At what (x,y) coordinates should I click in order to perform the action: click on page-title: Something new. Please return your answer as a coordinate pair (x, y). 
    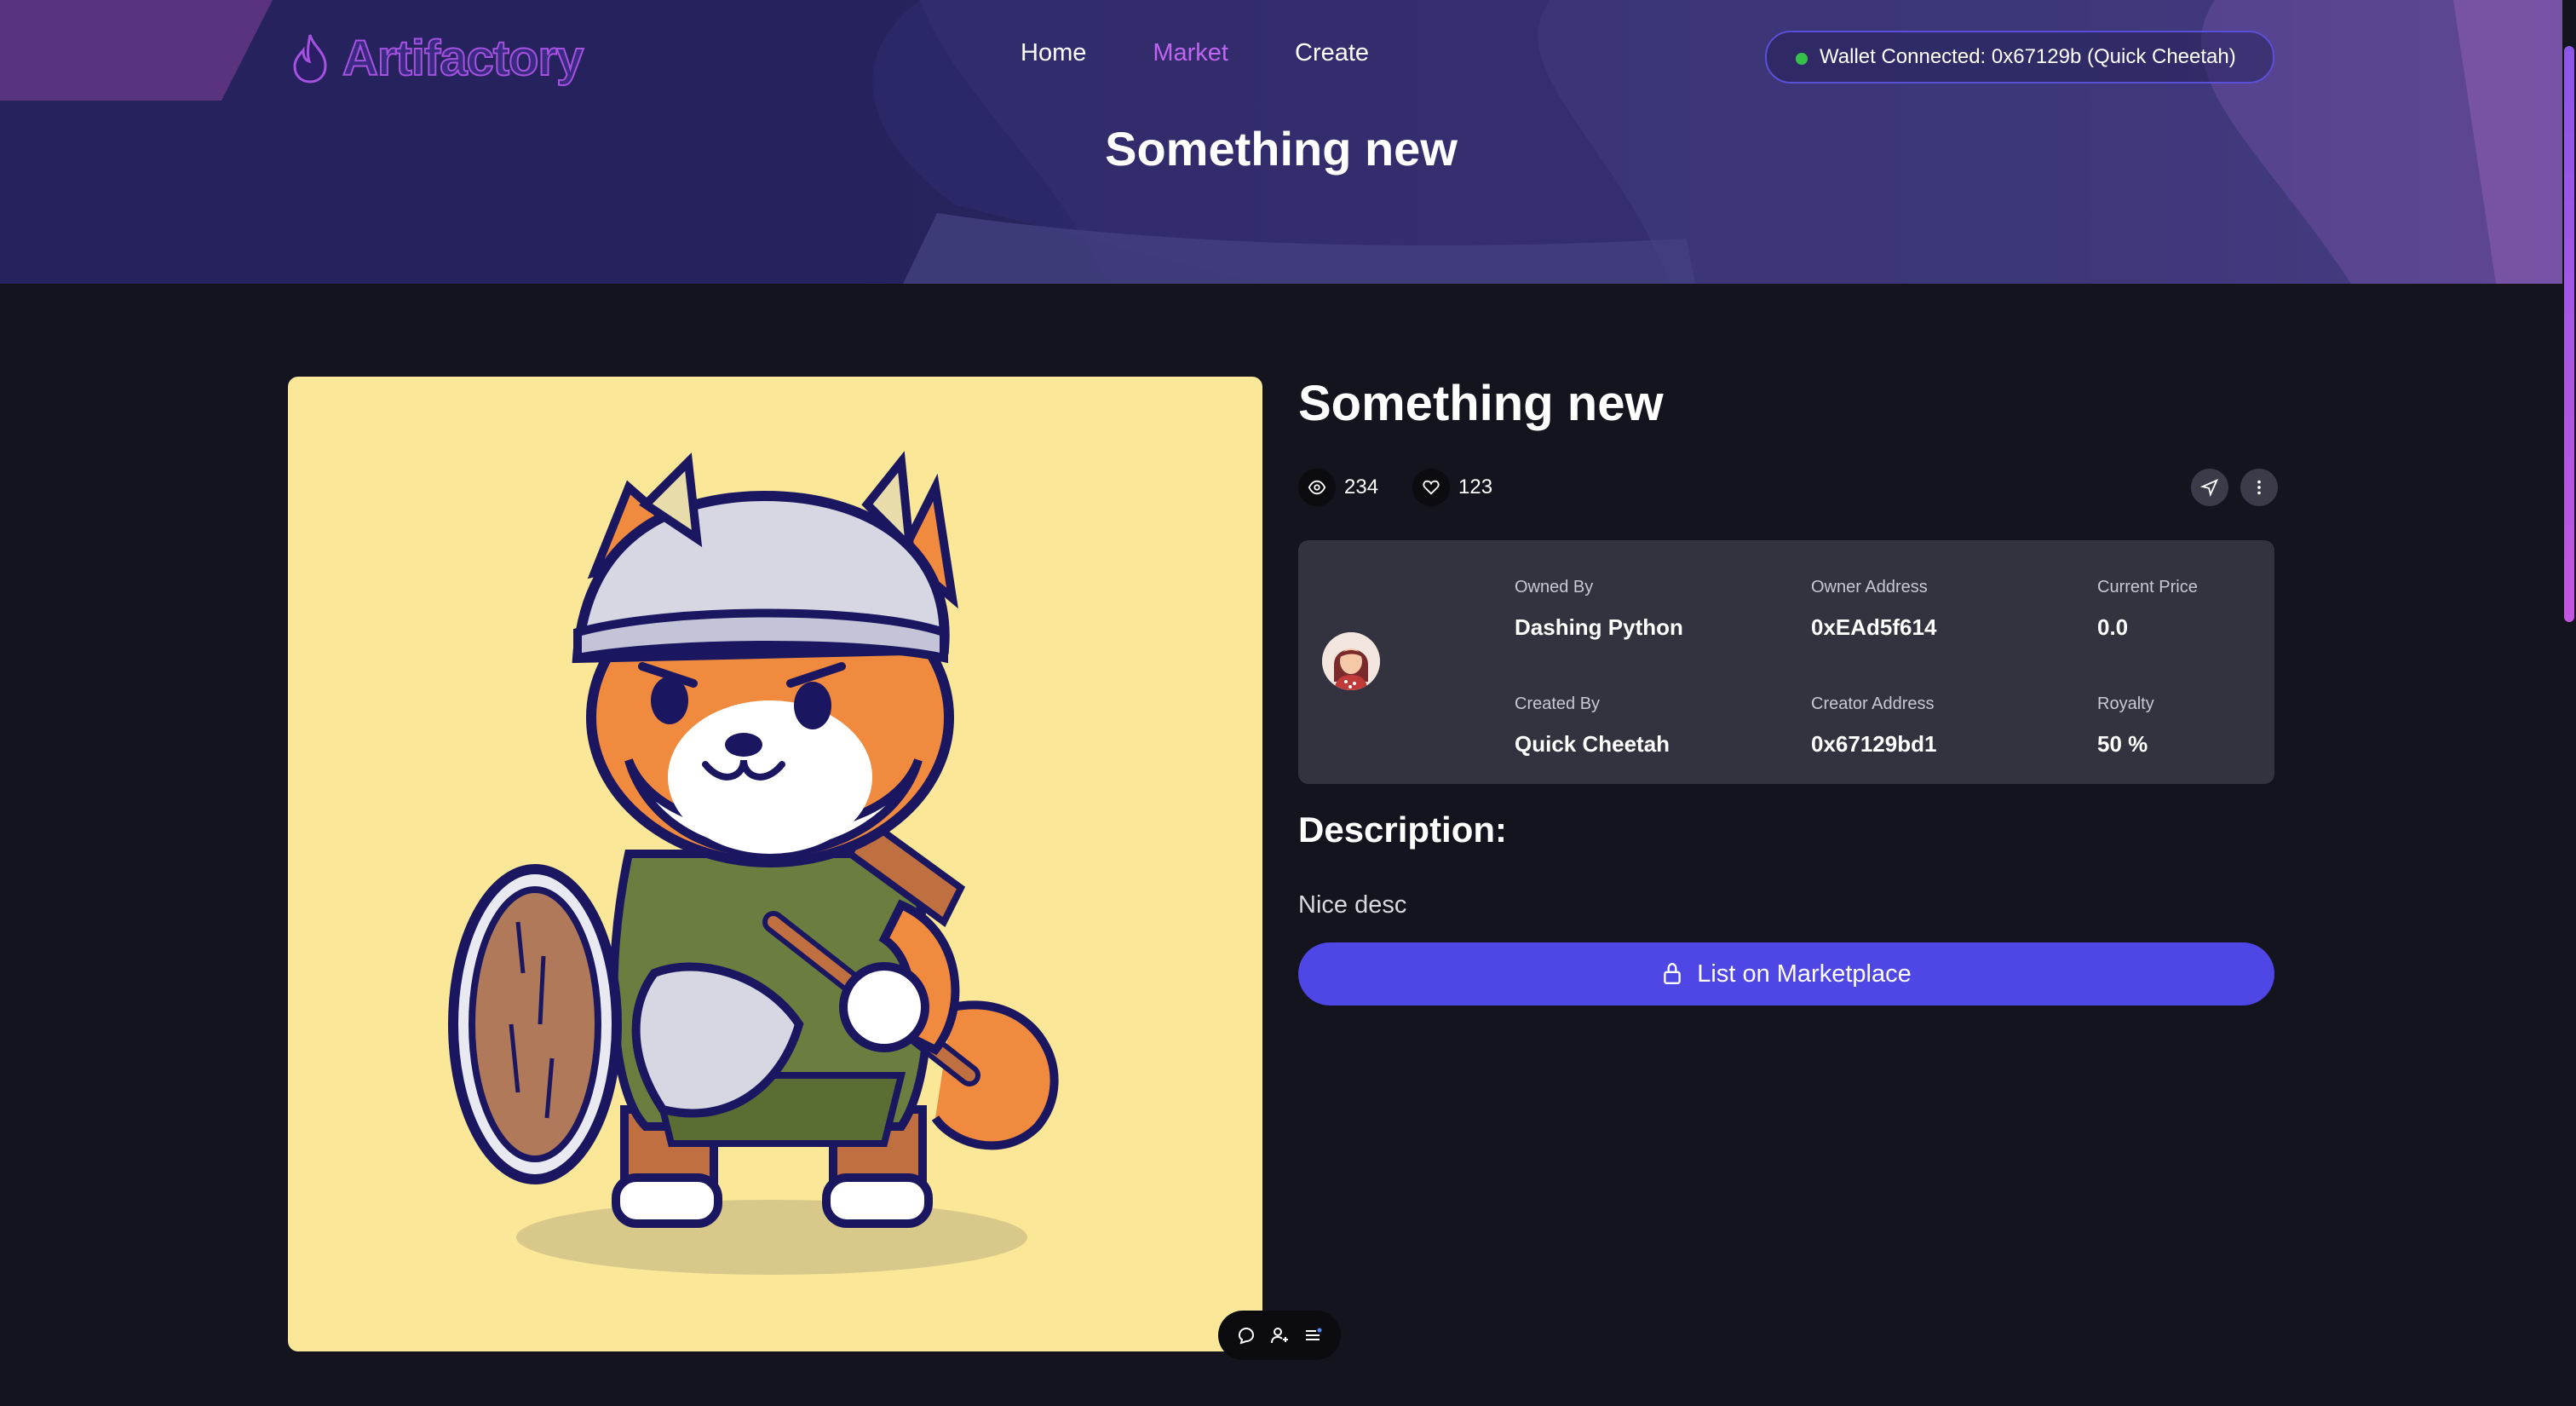
    Looking at the image, I should click on (1282, 149).